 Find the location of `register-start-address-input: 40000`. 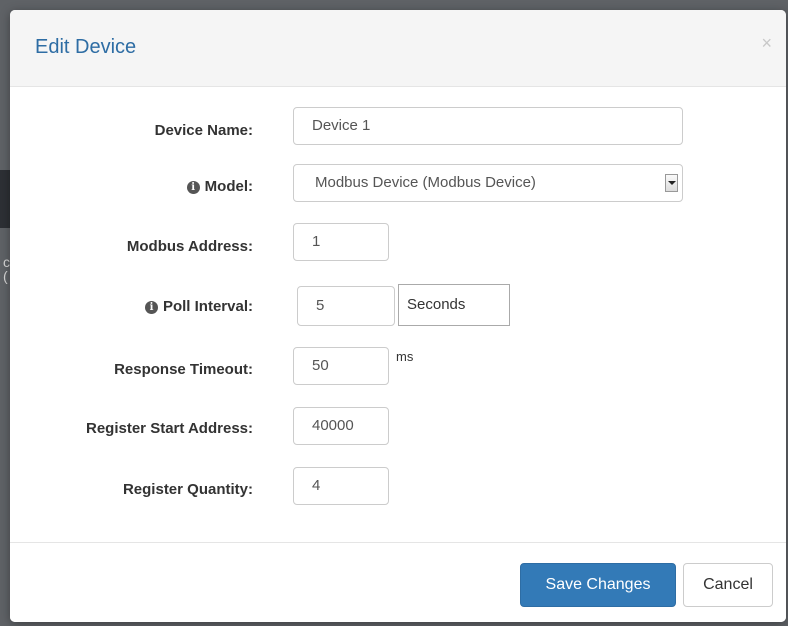

register-start-address-input: 40000 is located at coordinates (341, 426).